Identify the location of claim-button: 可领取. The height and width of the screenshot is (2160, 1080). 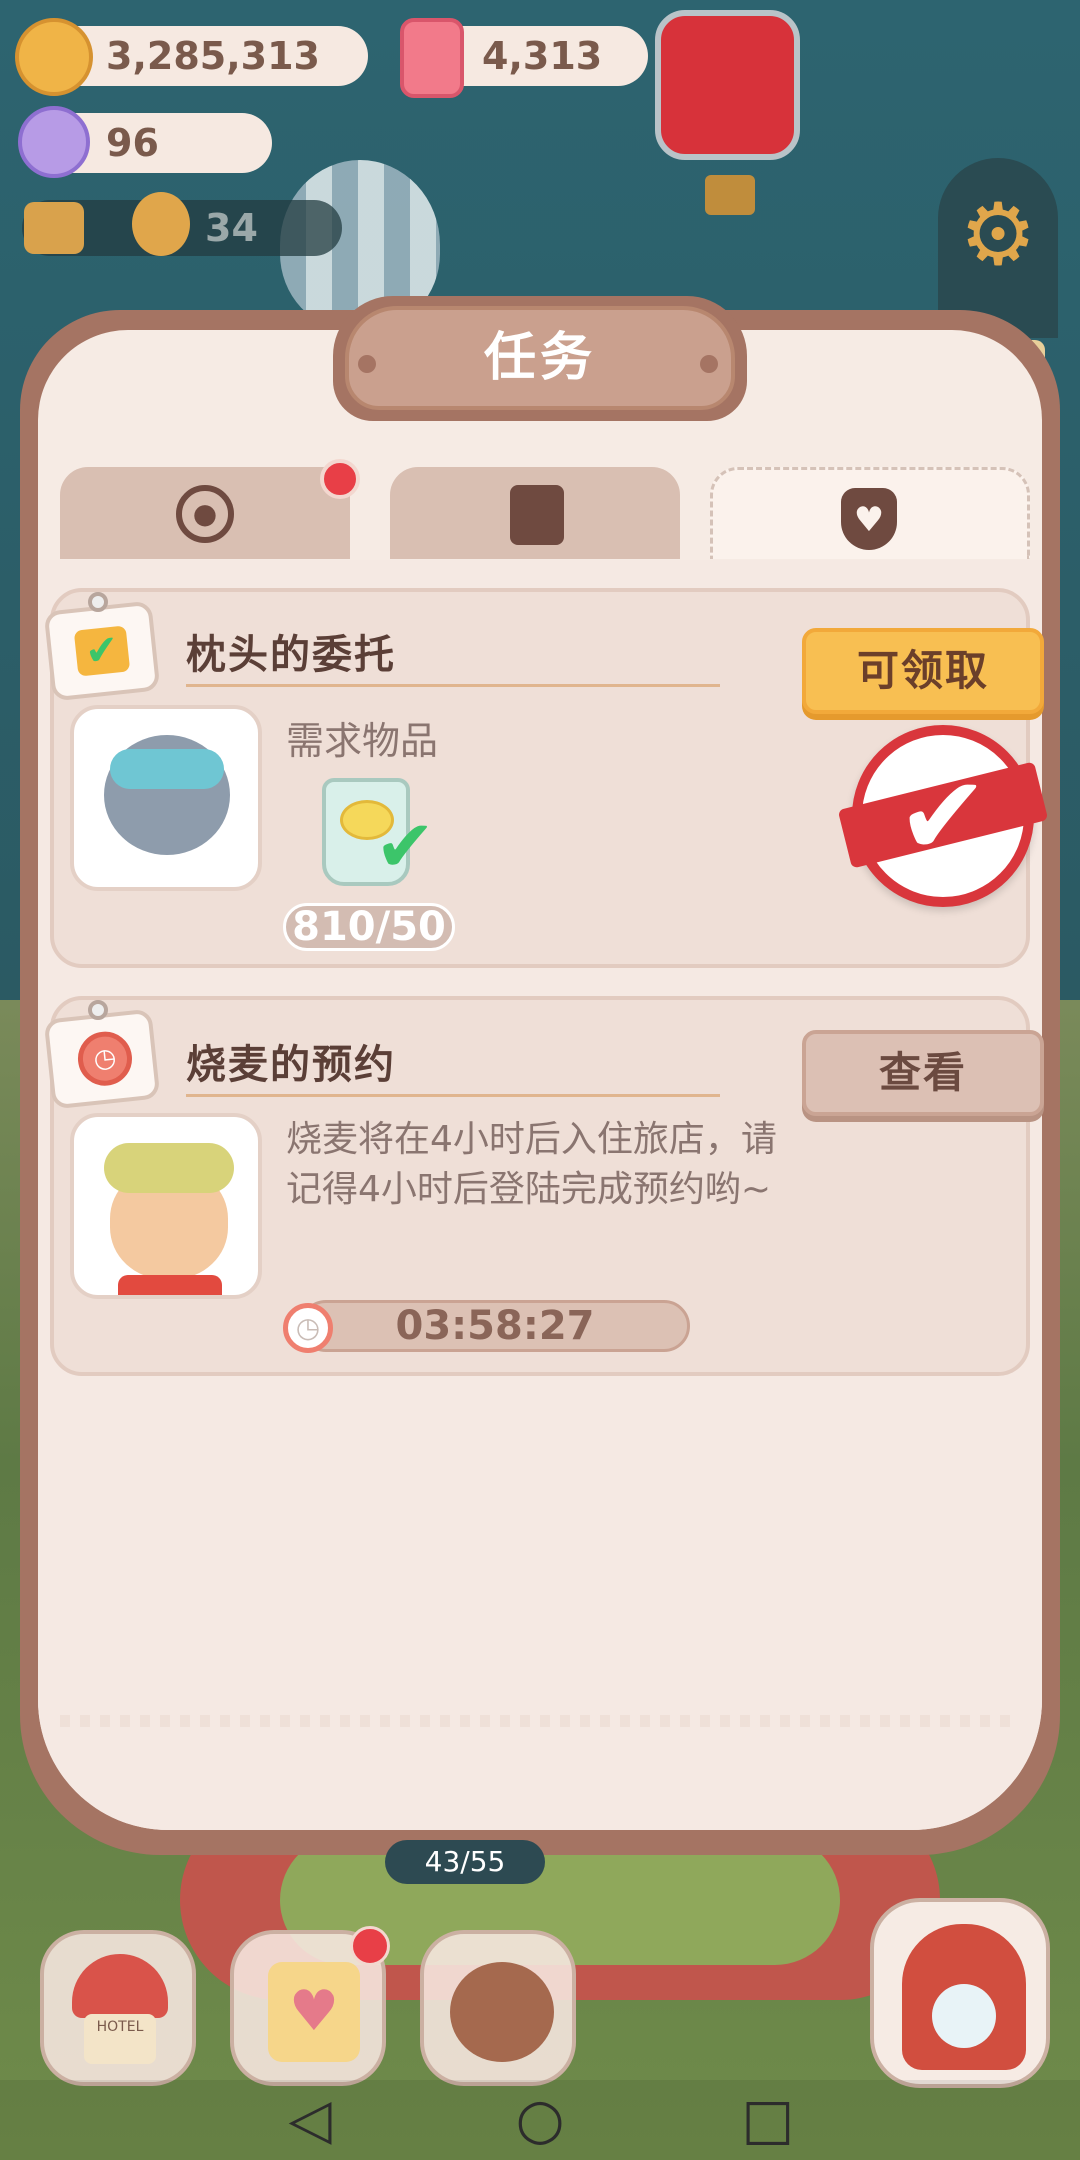
(923, 671).